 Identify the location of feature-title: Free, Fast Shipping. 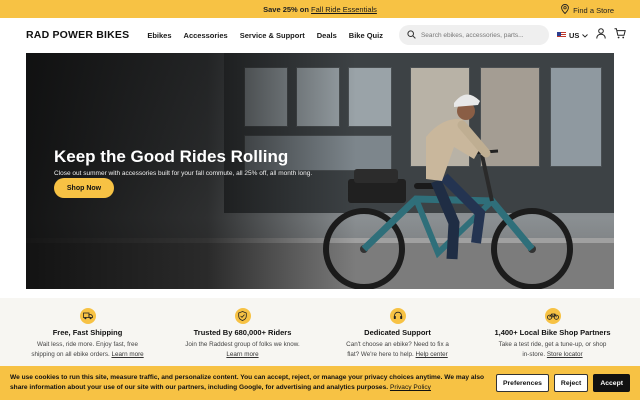
(87, 332).